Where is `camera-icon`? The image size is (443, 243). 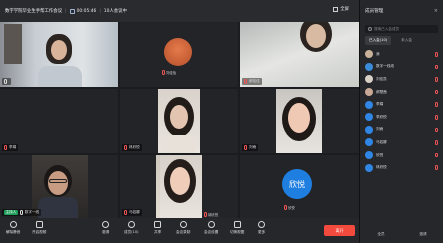 camera-icon is located at coordinates (39, 224).